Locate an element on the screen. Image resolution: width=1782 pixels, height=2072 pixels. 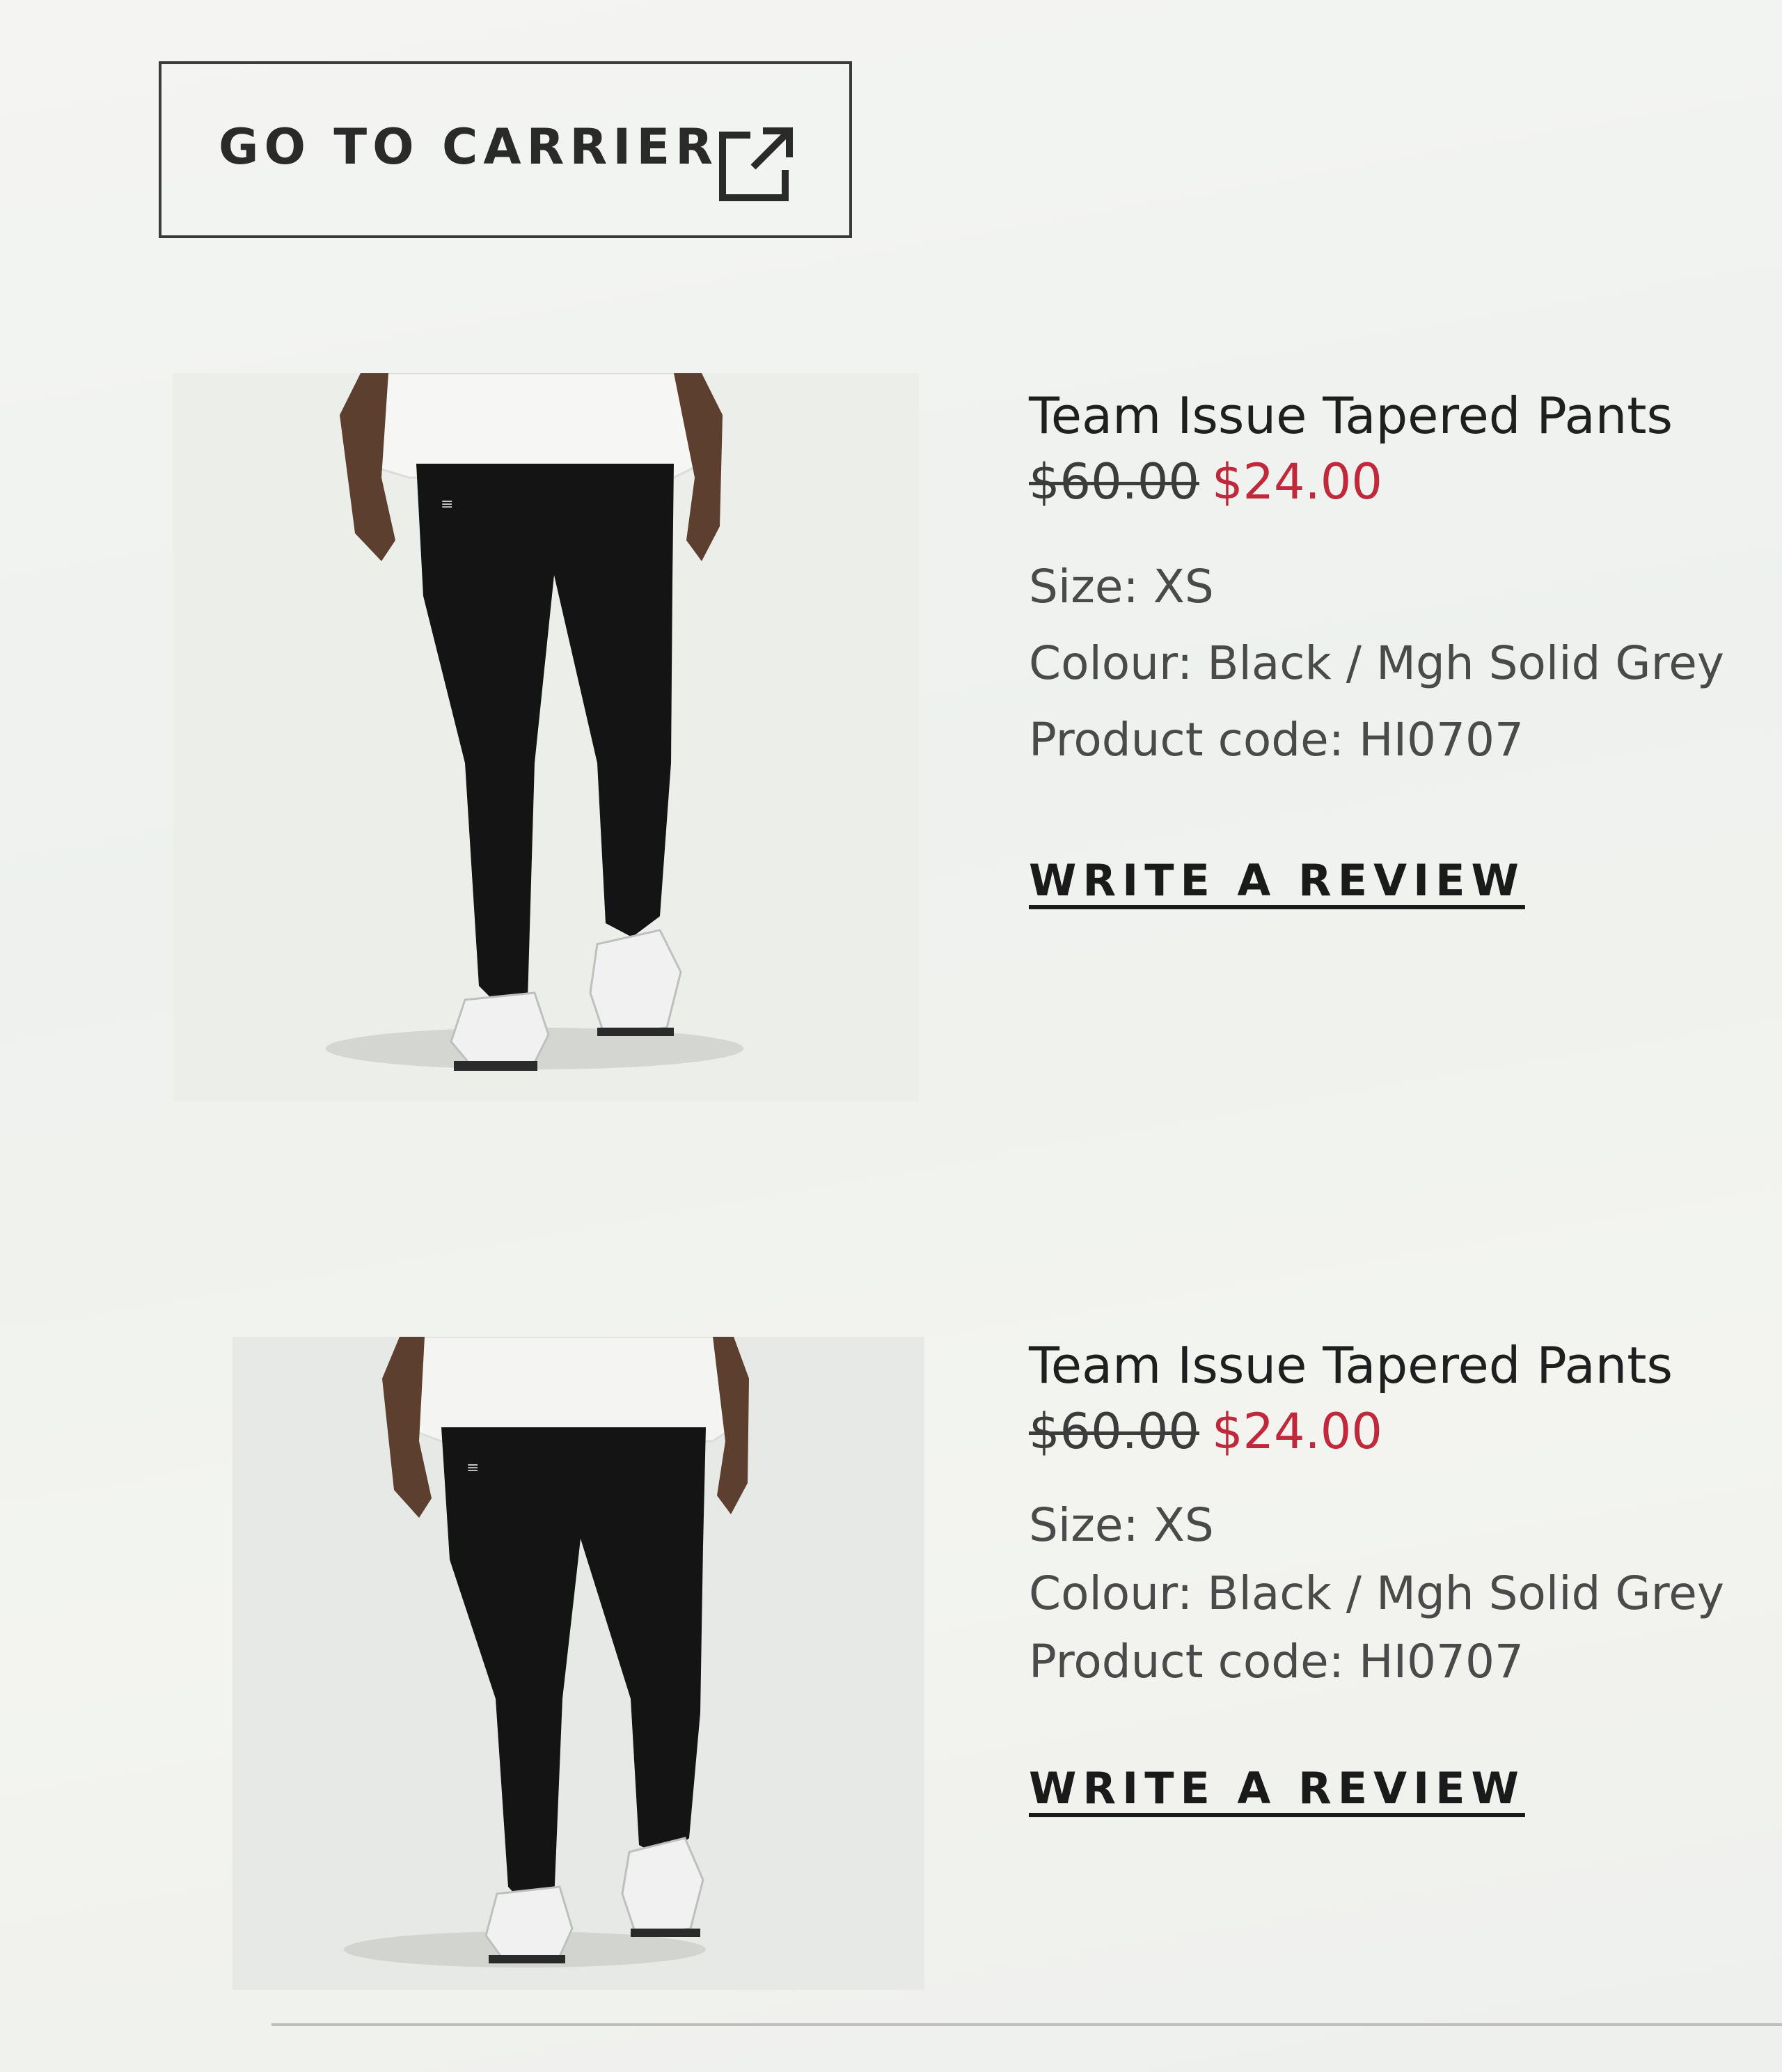
external-link-icon is located at coordinates (756, 164).